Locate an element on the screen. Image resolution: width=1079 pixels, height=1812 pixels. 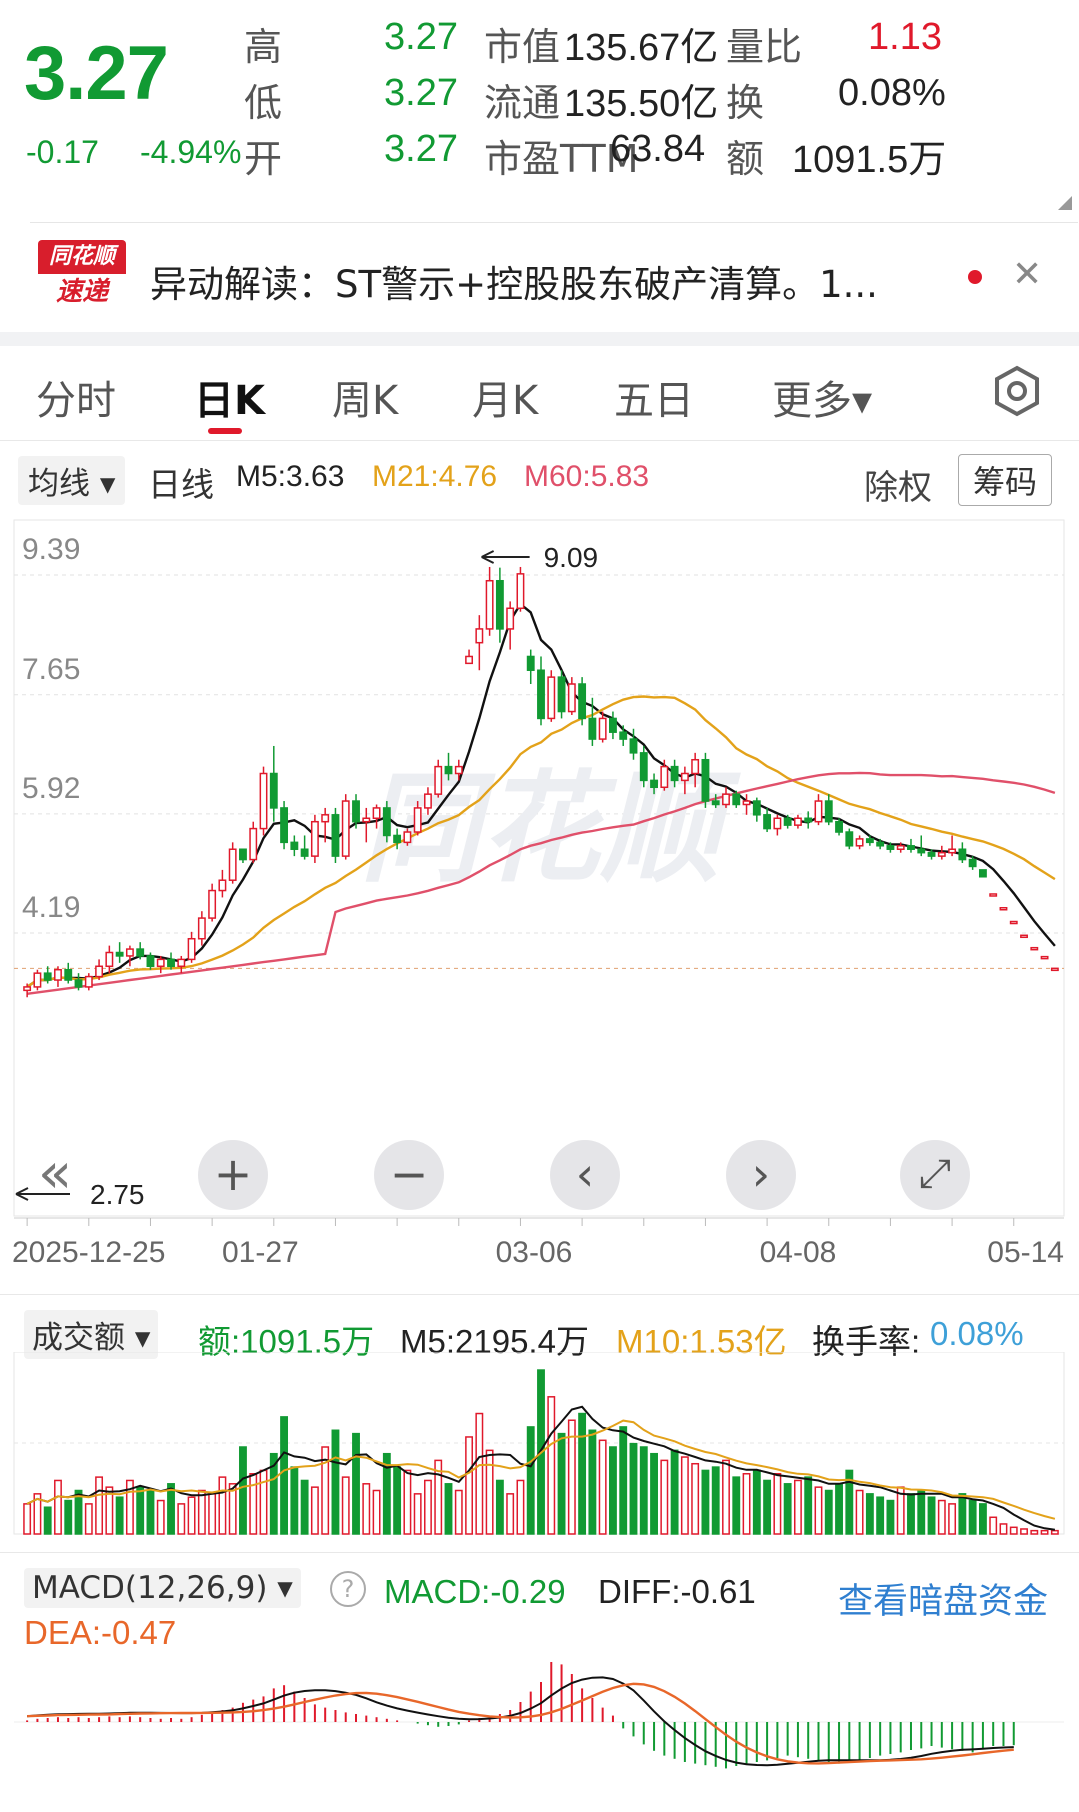
macd-value: MACD:-0.29 is located at coordinates (475, 1591).